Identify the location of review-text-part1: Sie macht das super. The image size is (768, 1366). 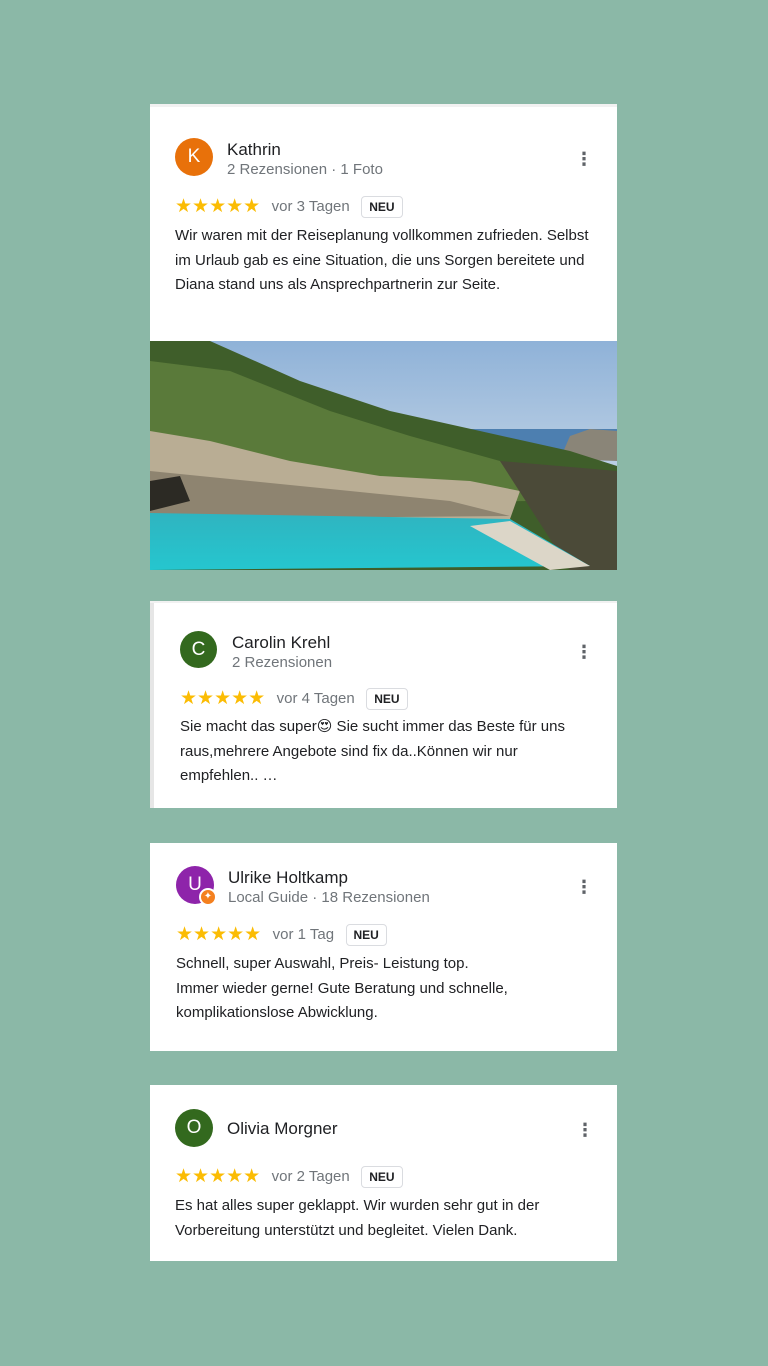
(248, 726).